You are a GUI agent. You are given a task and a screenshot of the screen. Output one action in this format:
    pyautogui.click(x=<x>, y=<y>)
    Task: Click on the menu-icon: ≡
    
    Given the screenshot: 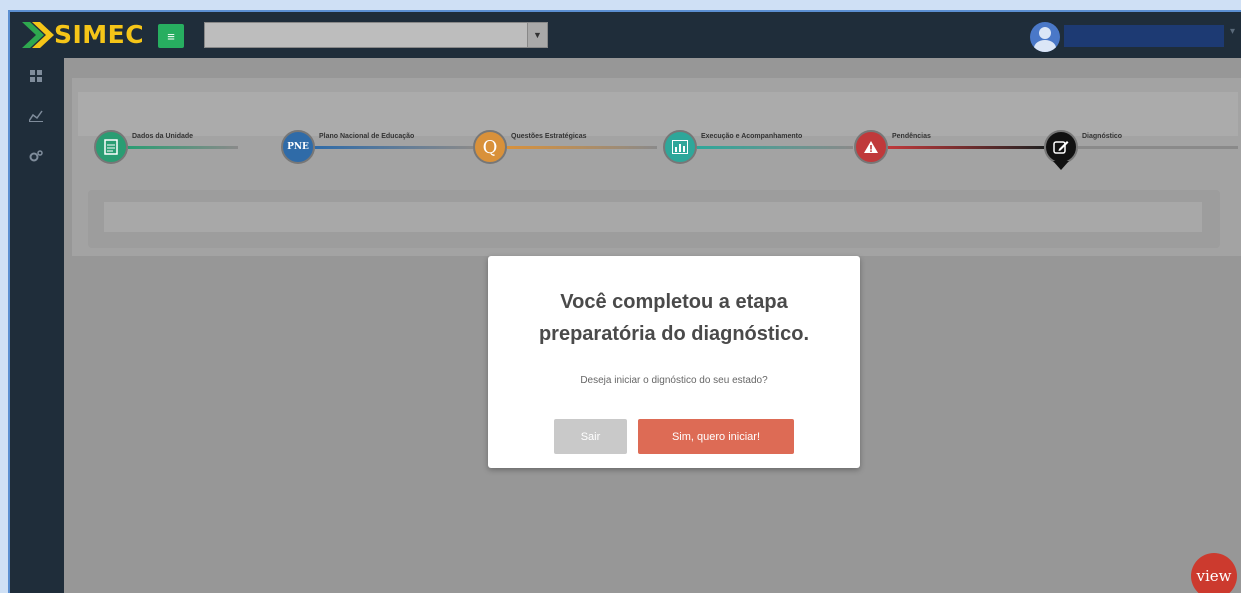 What is the action you would take?
    pyautogui.click(x=171, y=36)
    